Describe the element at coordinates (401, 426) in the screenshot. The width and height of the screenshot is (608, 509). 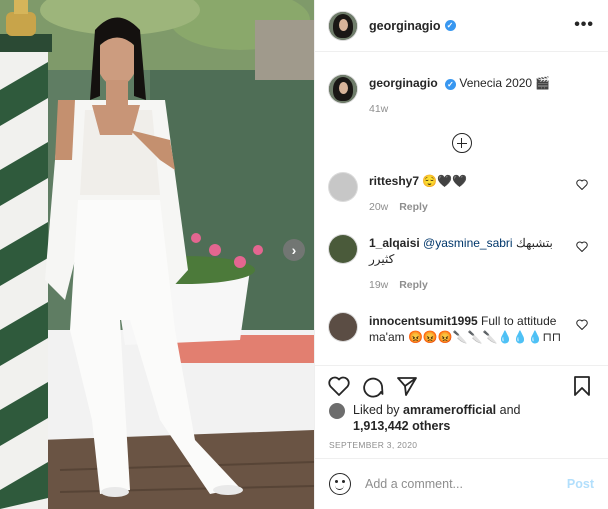
I see `likes-others-count: 1,913,442 others` at that location.